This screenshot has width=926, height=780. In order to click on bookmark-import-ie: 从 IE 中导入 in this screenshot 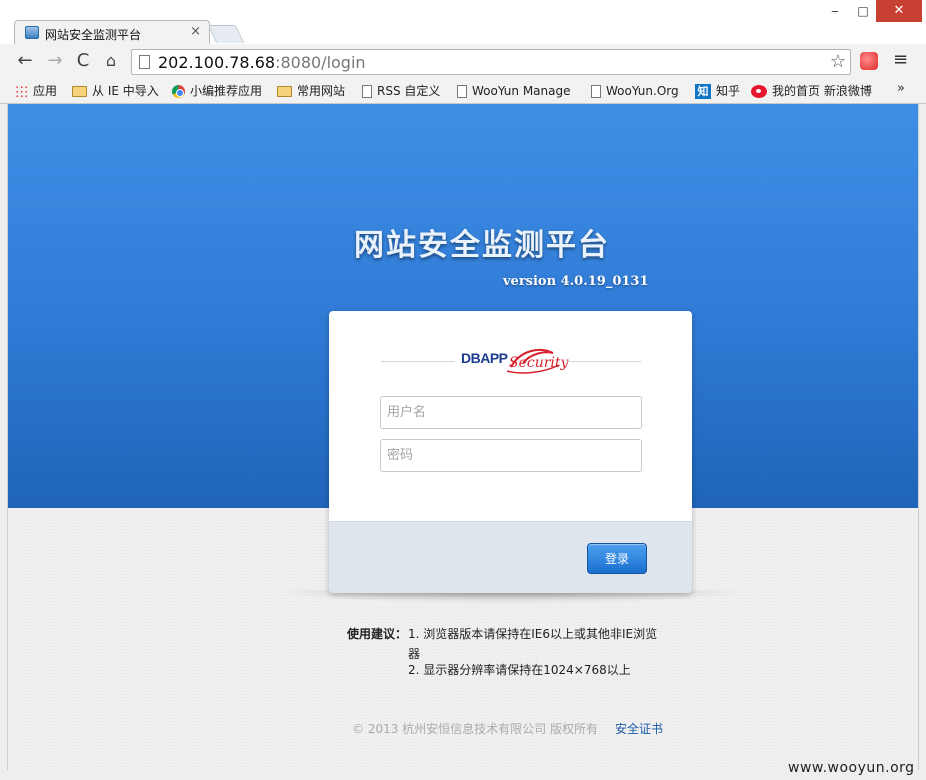, I will do `click(115, 91)`.